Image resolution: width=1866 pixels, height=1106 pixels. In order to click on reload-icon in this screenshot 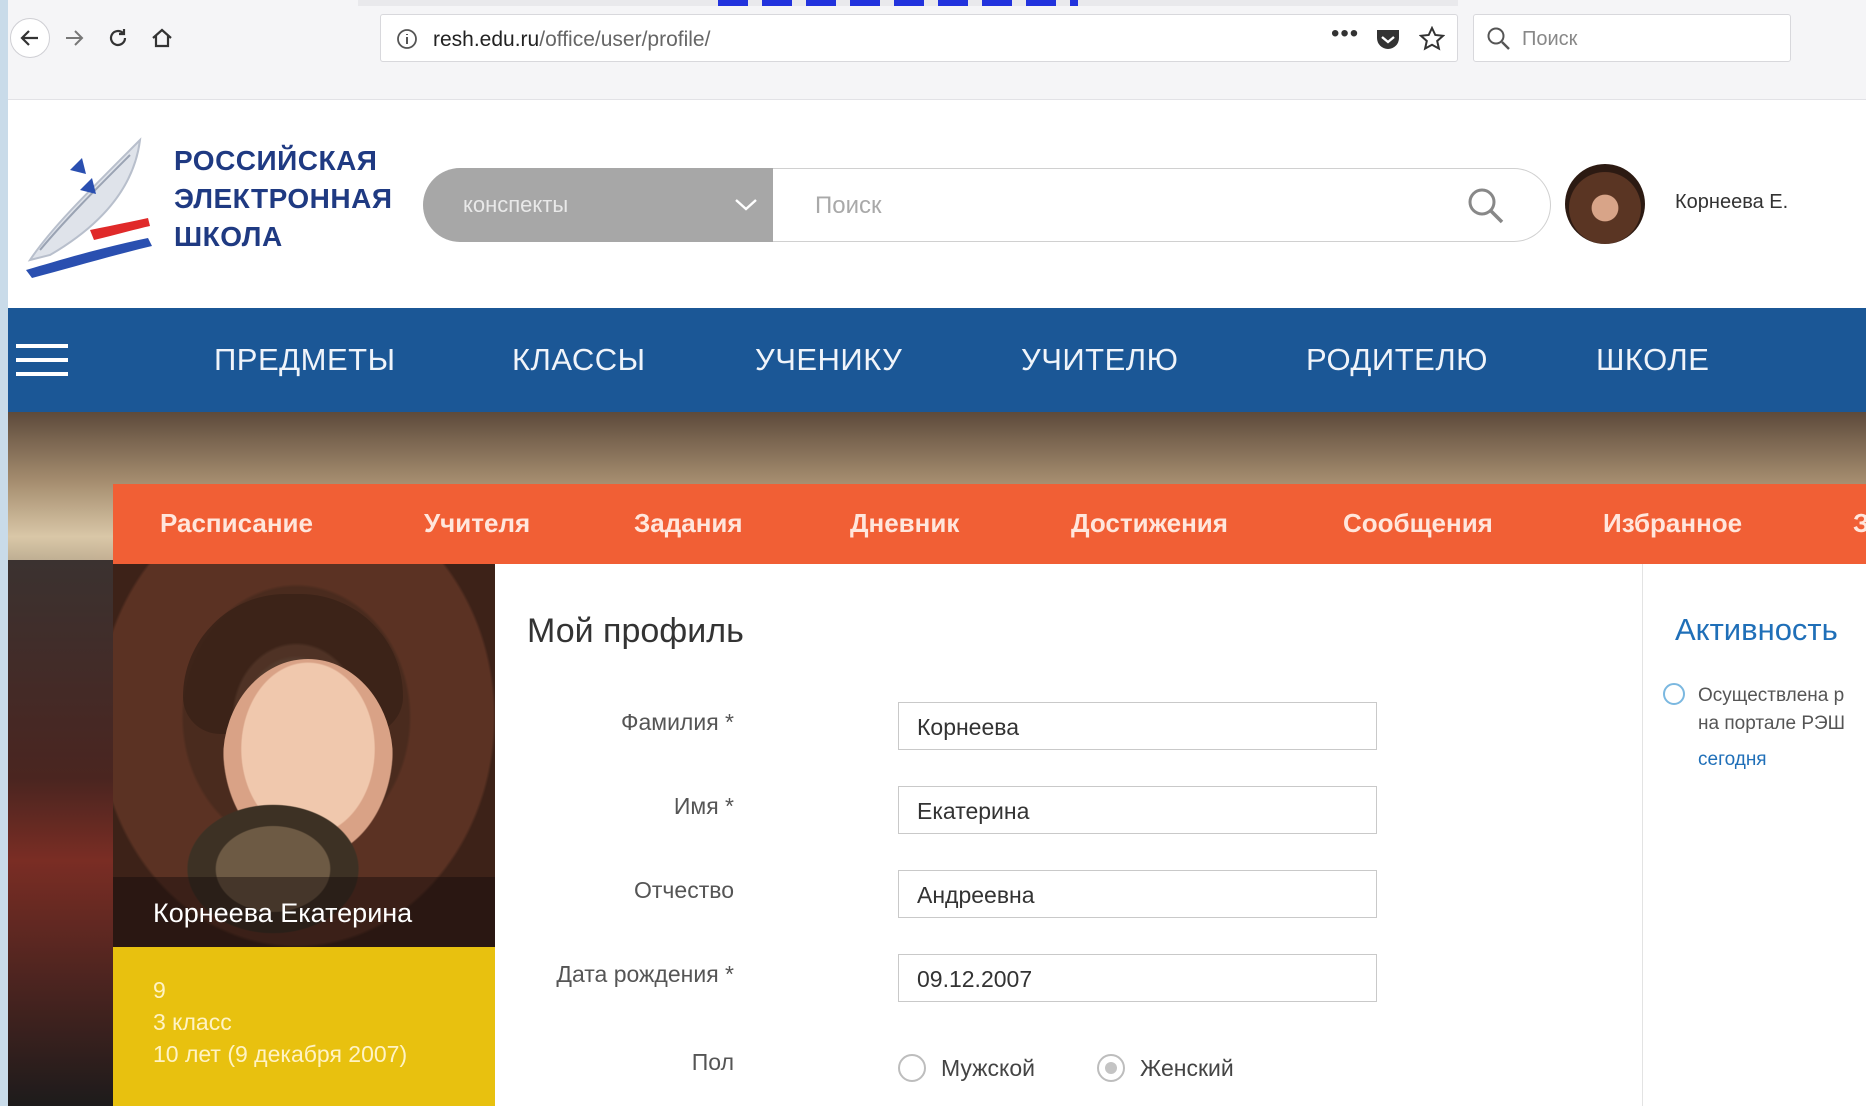, I will do `click(118, 38)`.